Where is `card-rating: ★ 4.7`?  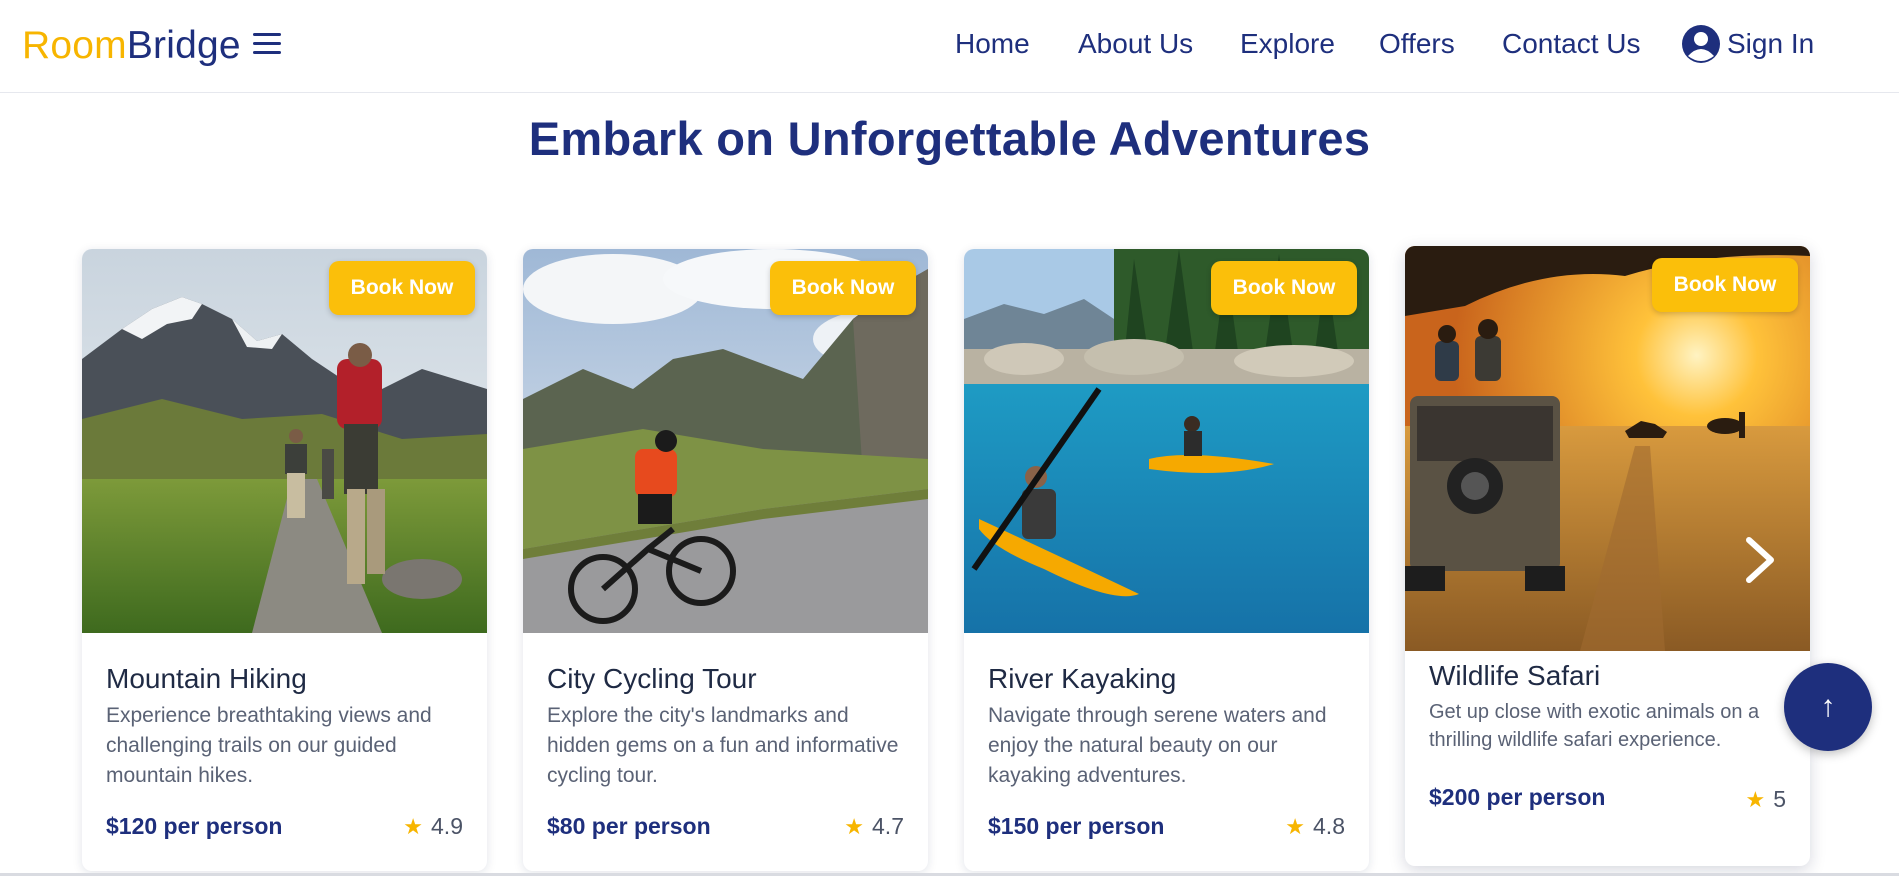
card-rating: ★ 4.7 is located at coordinates (874, 826).